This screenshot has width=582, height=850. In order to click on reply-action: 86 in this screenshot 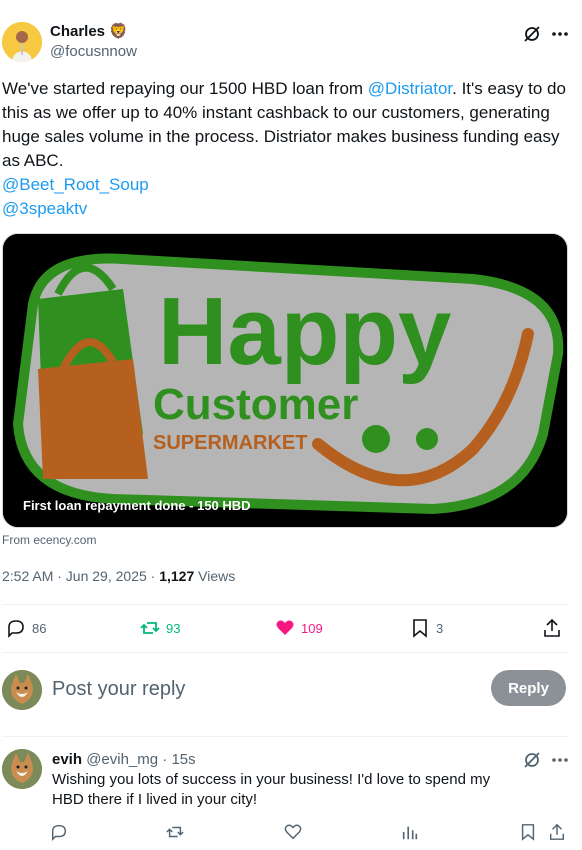, I will do `click(26, 628)`.